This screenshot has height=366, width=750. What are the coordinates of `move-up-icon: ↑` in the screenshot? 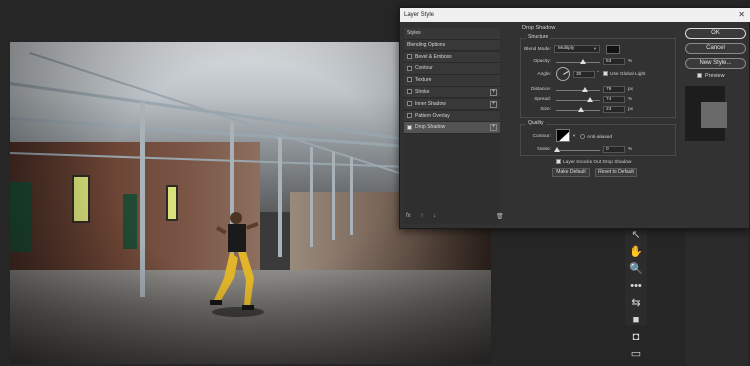 It's located at (421, 216).